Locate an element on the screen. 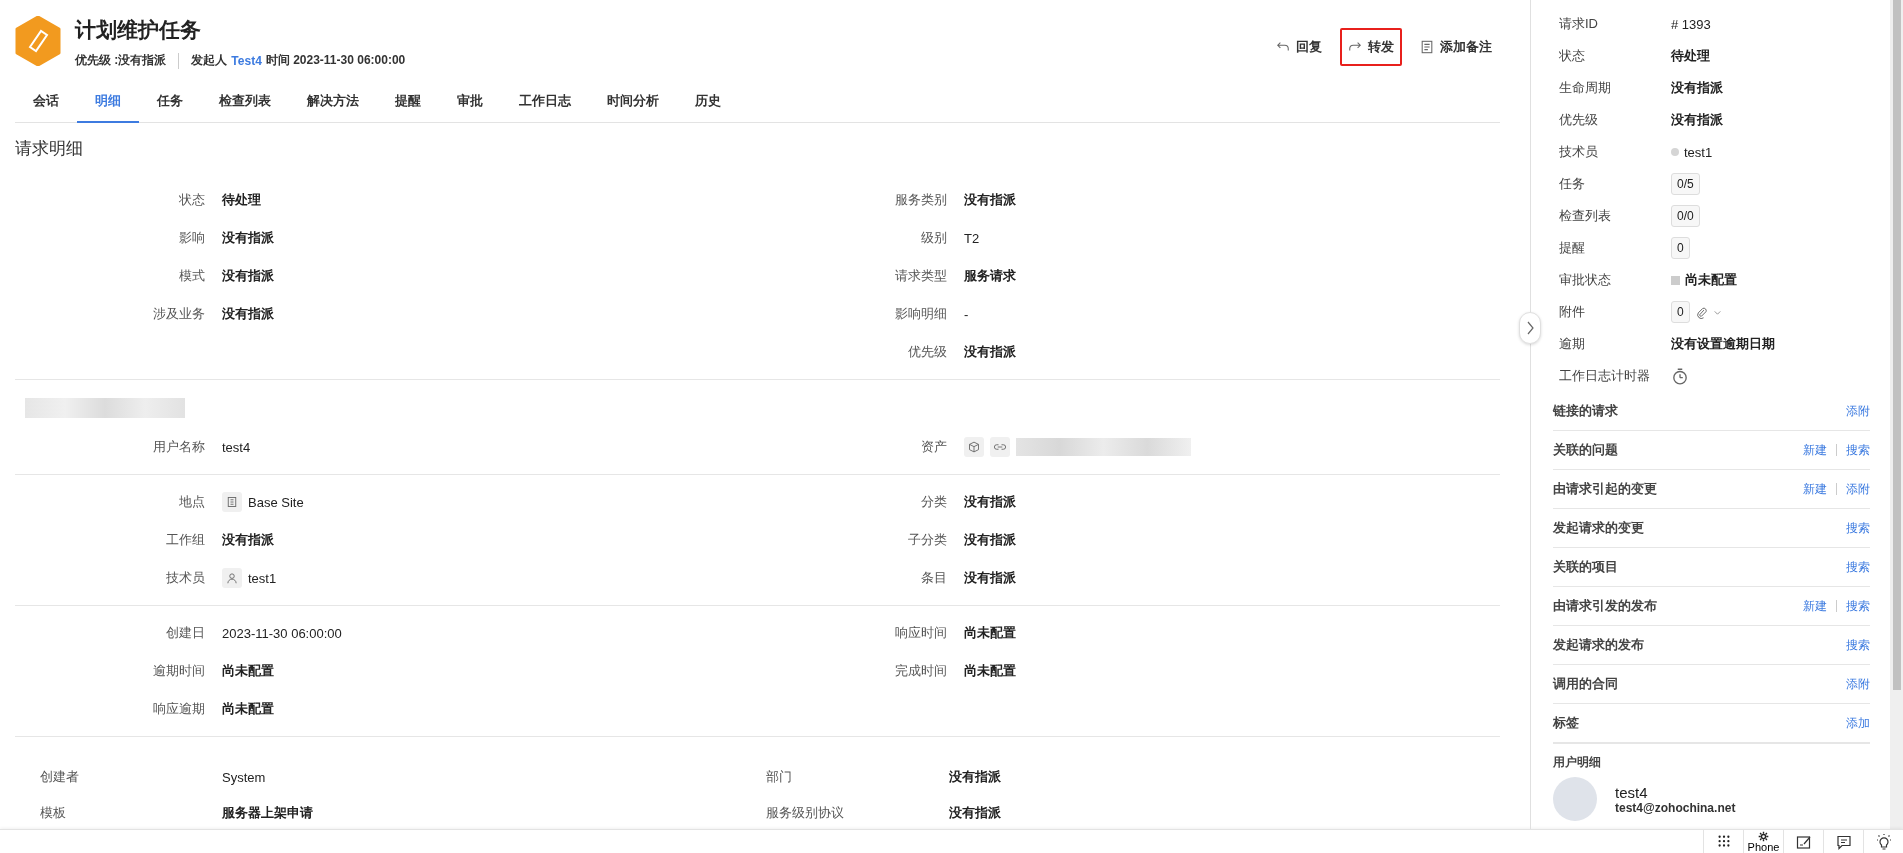  count-badge: 0 is located at coordinates (1680, 248).